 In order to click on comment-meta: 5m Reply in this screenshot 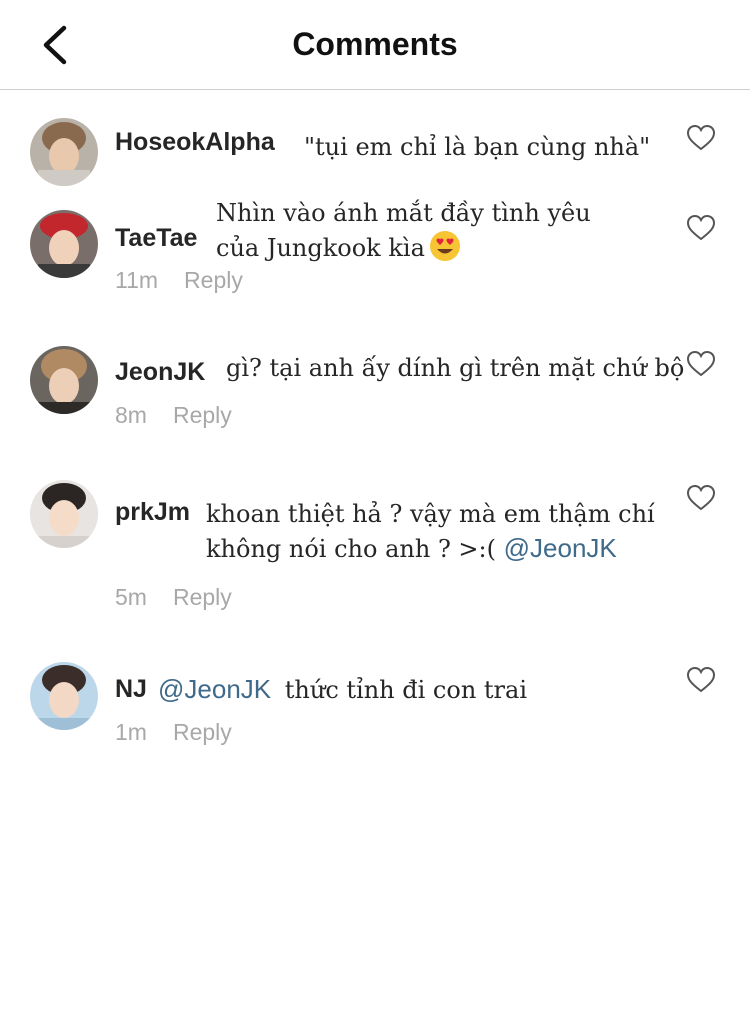, I will do `click(173, 597)`.